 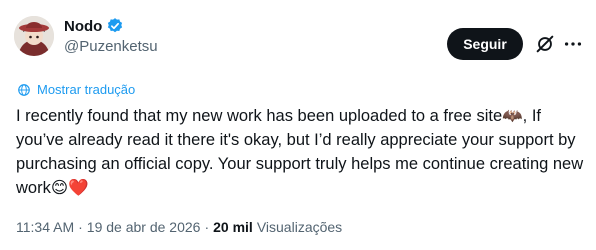 What do you see at coordinates (24, 89) in the screenshot?
I see `globe-icon` at bounding box center [24, 89].